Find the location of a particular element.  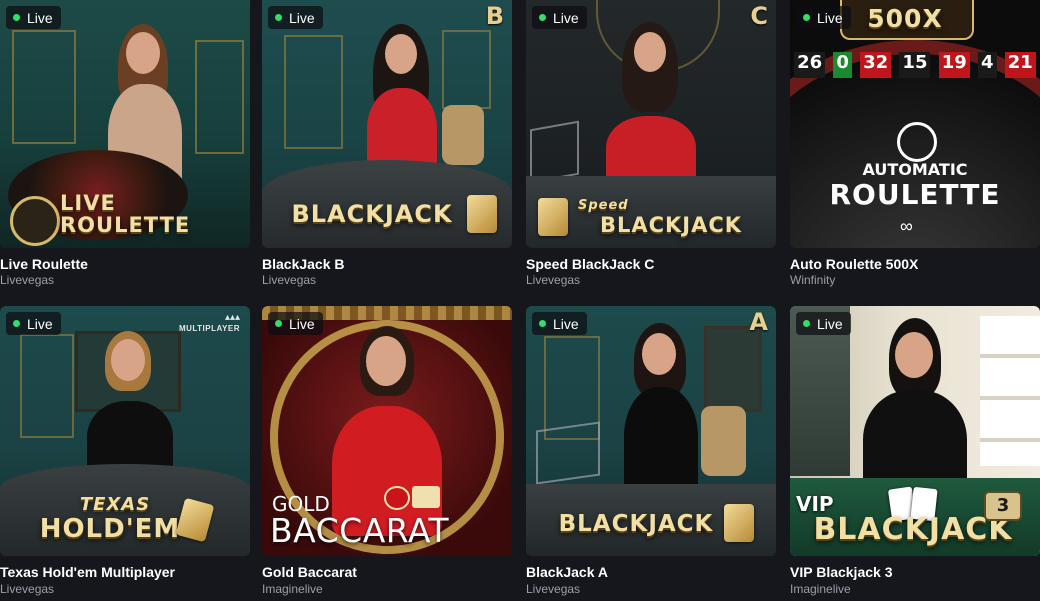

wheel-number: 32 is located at coordinates (876, 65).